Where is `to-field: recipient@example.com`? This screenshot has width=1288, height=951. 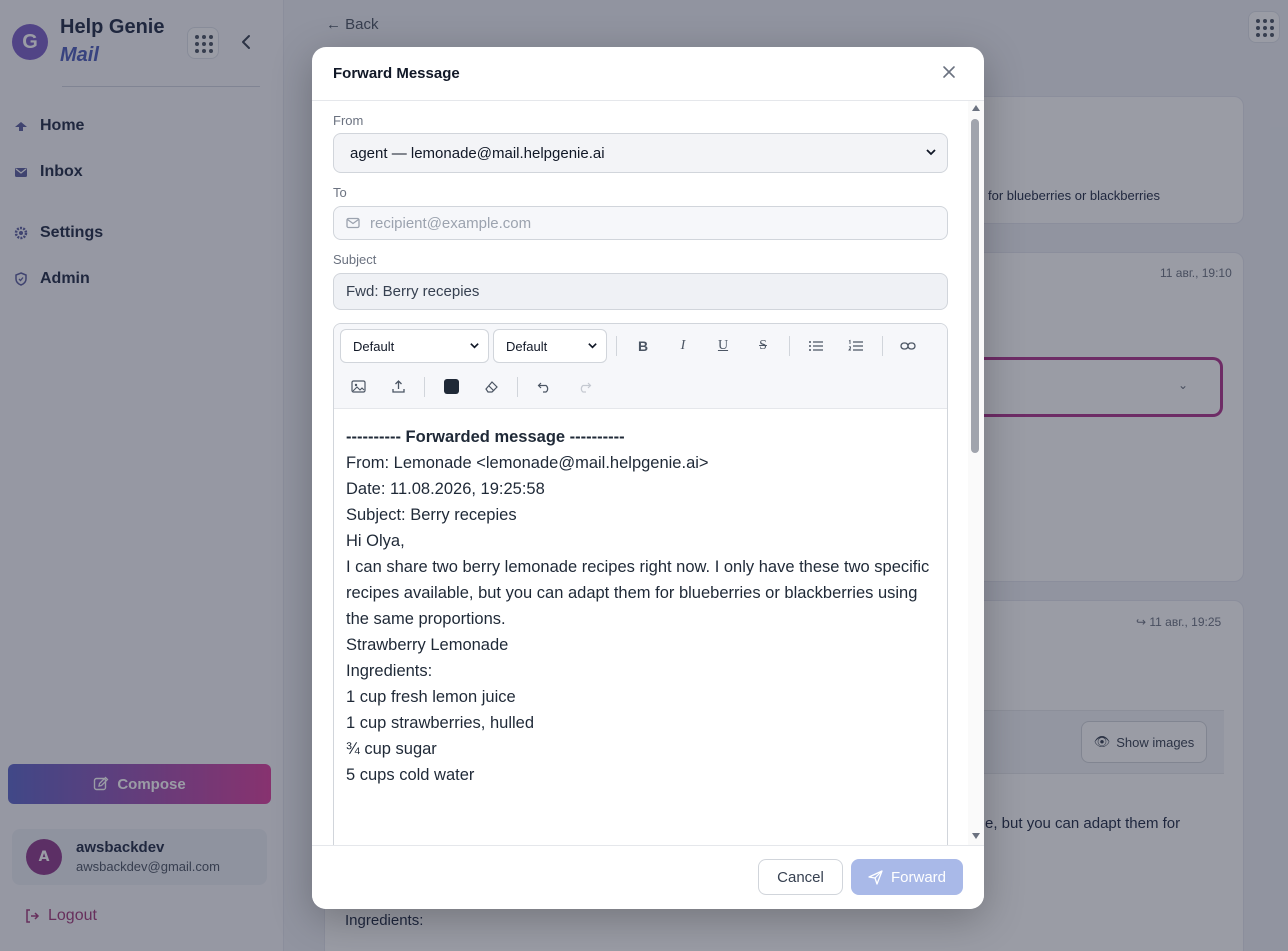
to-field: recipient@example.com is located at coordinates (640, 223).